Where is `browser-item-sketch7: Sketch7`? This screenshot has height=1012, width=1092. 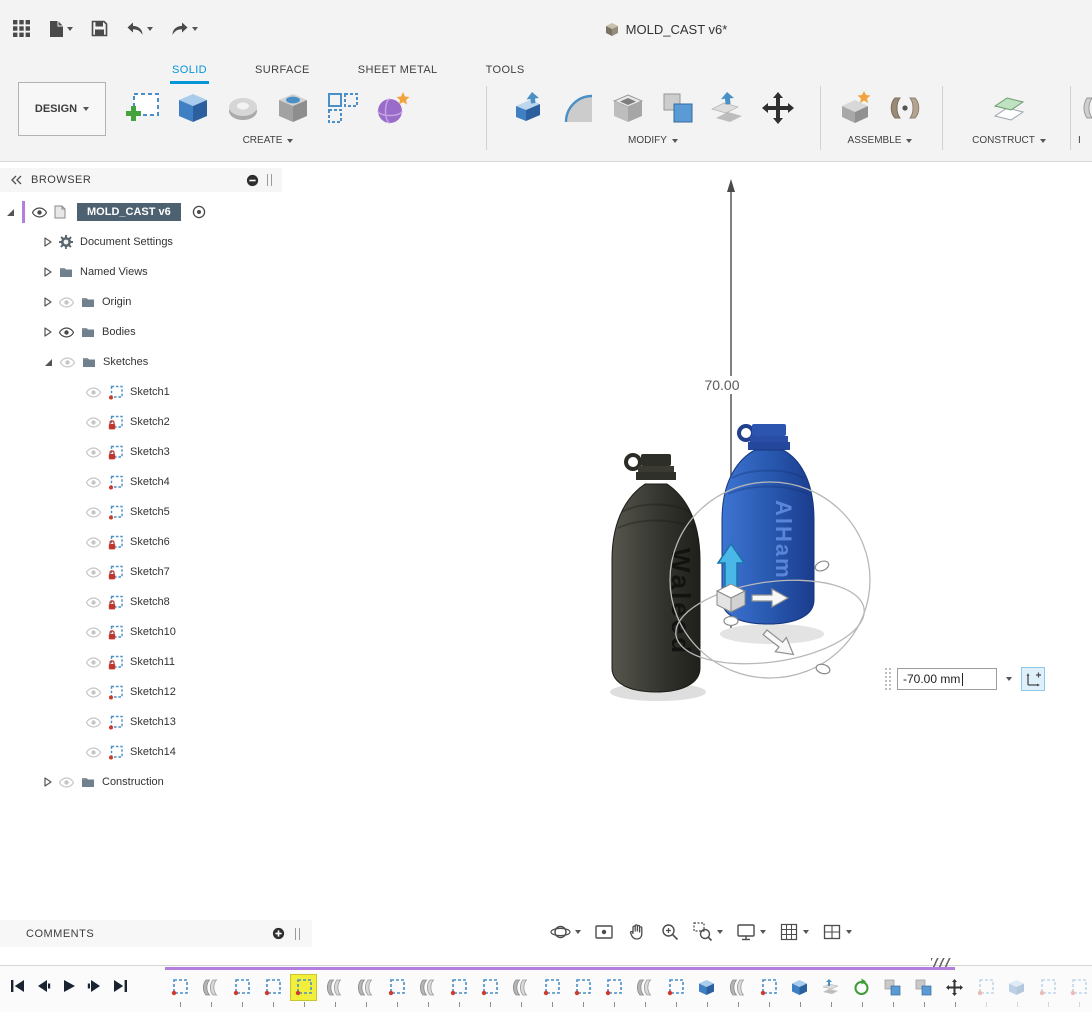 browser-item-sketch7: Sketch7 is located at coordinates (93, 572).